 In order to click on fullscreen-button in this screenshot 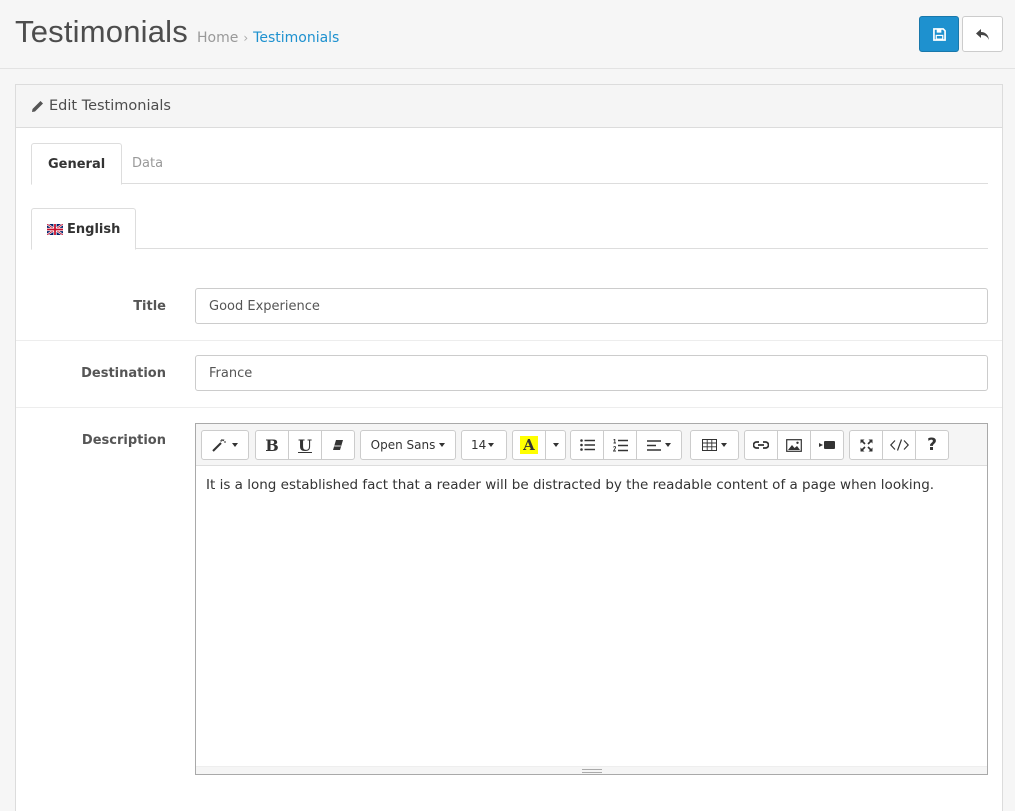, I will do `click(866, 445)`.